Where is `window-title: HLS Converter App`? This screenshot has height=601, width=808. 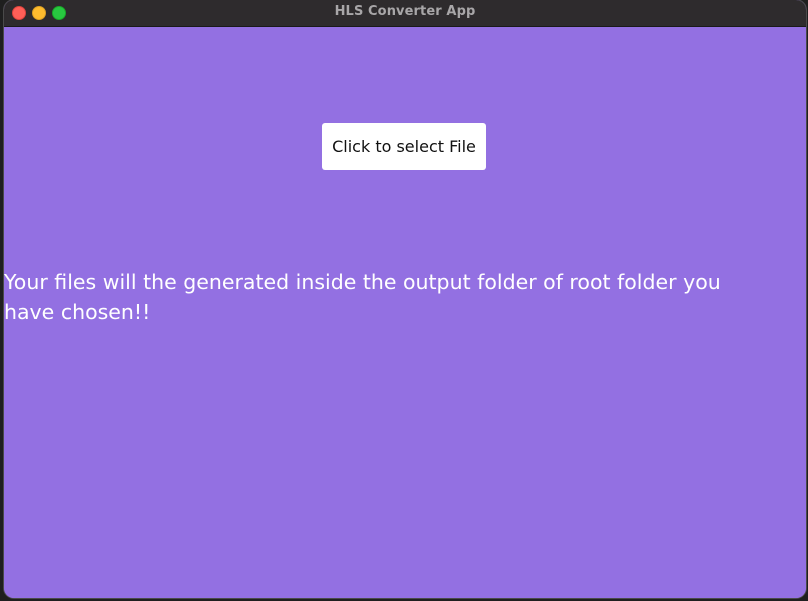
window-title: HLS Converter App is located at coordinates (405, 11).